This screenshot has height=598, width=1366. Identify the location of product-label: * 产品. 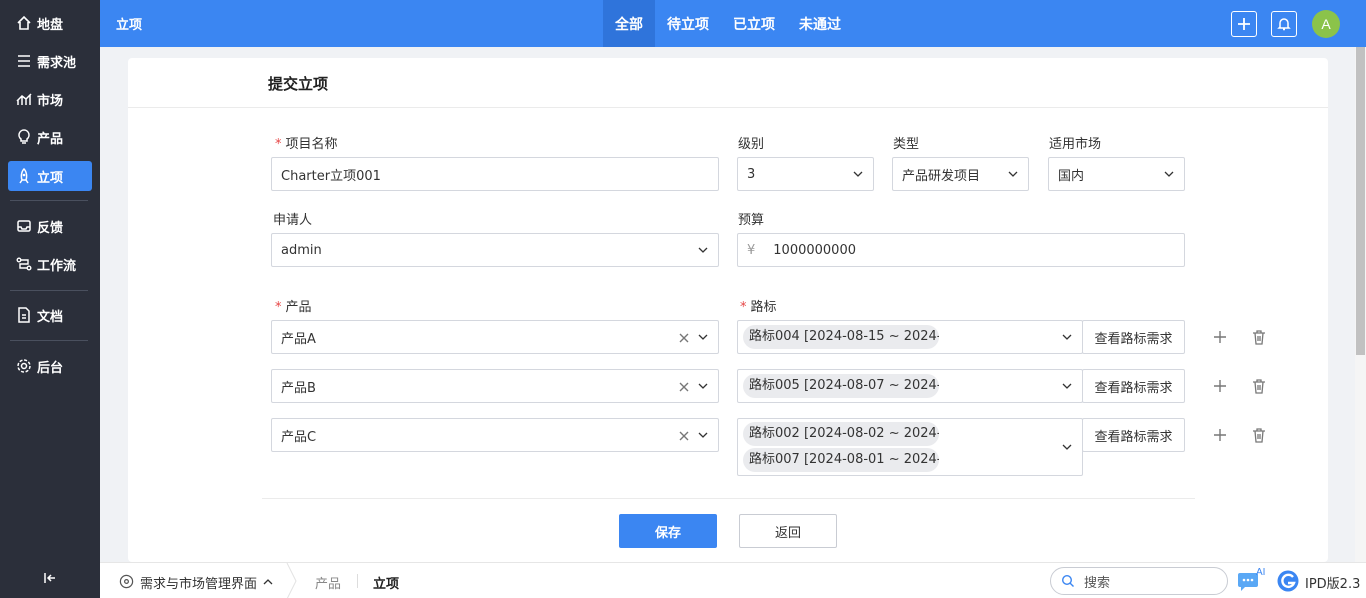
(293, 307).